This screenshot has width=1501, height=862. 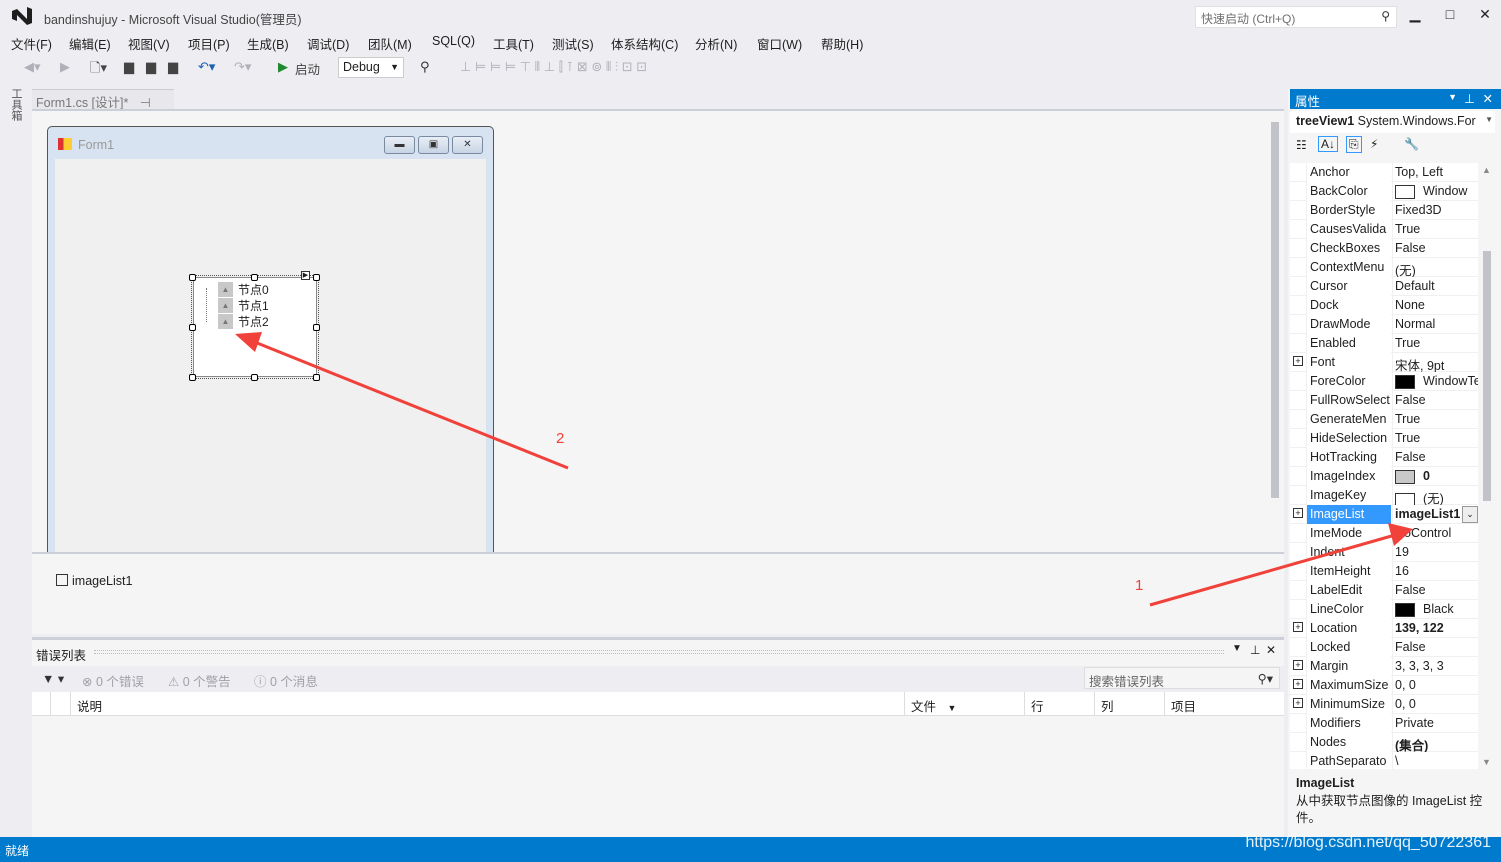 I want to click on status-text: 就绪, so click(x=17, y=851).